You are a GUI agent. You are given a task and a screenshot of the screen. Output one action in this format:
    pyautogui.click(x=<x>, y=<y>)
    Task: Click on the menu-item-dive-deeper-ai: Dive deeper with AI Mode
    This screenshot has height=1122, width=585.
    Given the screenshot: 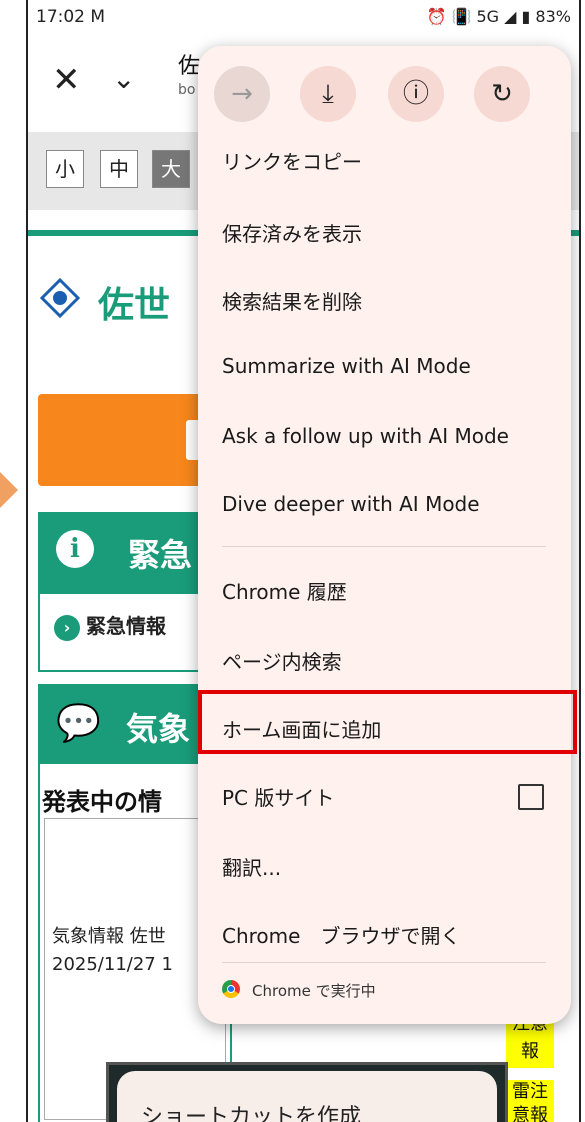 What is the action you would take?
    pyautogui.click(x=351, y=504)
    